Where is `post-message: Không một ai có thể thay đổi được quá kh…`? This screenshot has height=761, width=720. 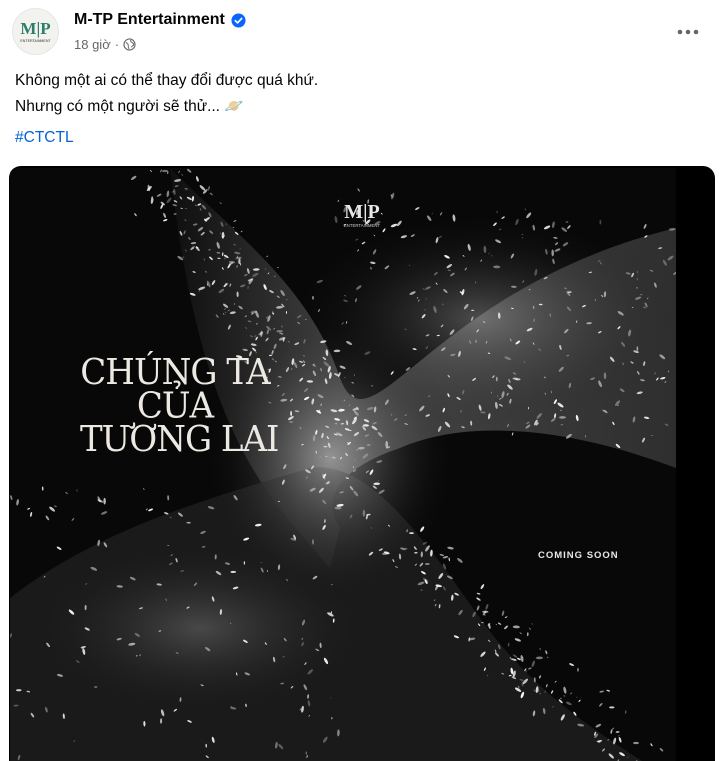
post-message: Không một ai có thể thay đổi được quá kh… is located at coordinates (166, 94).